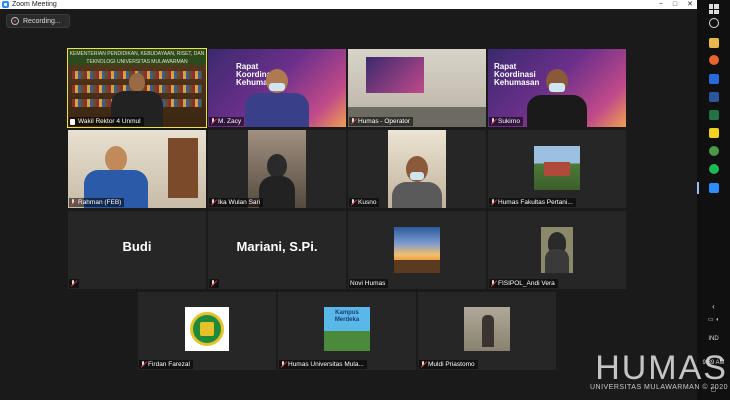  Describe the element at coordinates (166, 364) in the screenshot. I see `participant-name-label: Firdan Farezal` at that location.